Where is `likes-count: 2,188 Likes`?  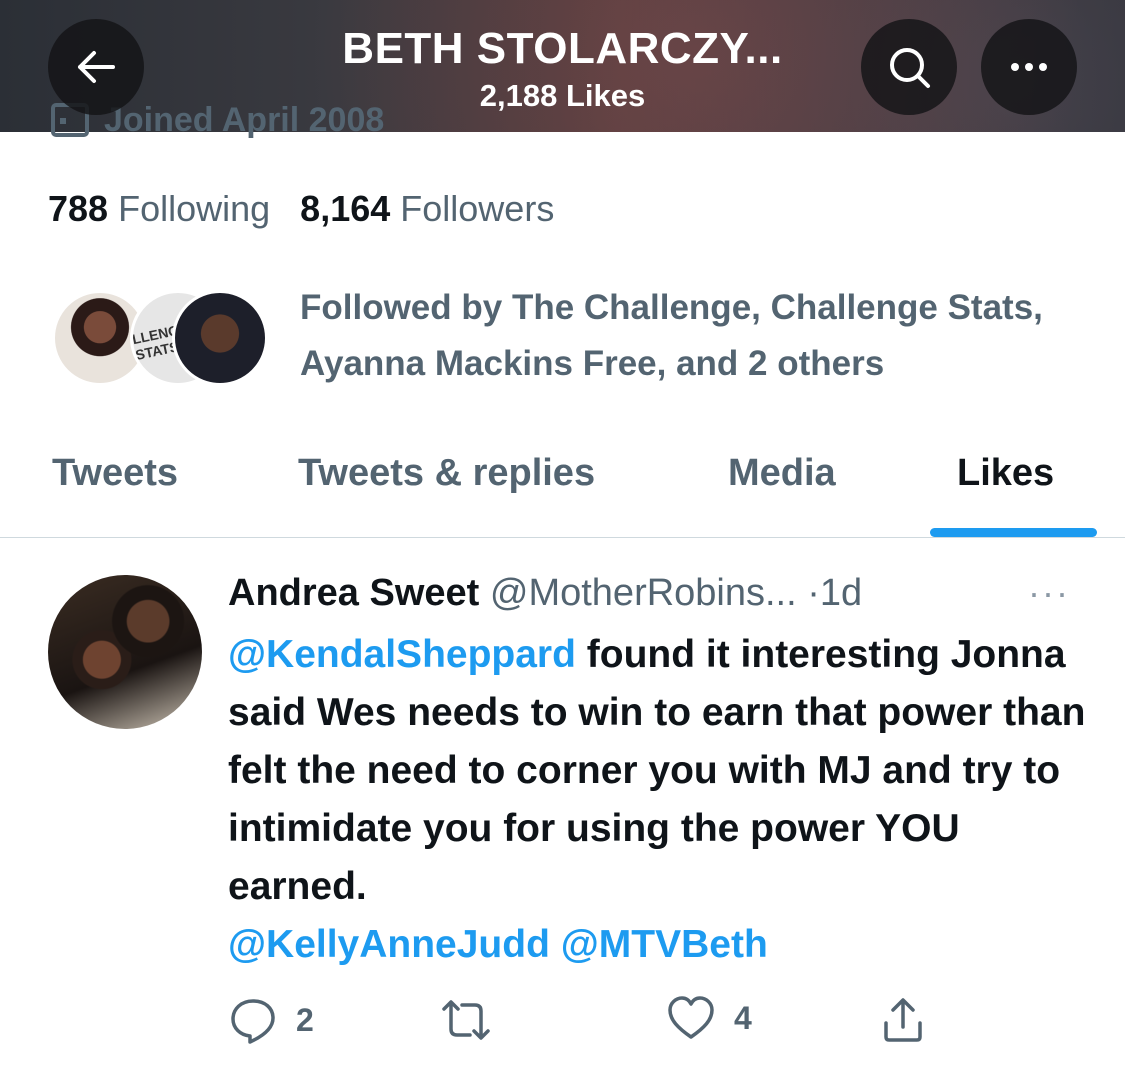 likes-count: 2,188 Likes is located at coordinates (562, 95).